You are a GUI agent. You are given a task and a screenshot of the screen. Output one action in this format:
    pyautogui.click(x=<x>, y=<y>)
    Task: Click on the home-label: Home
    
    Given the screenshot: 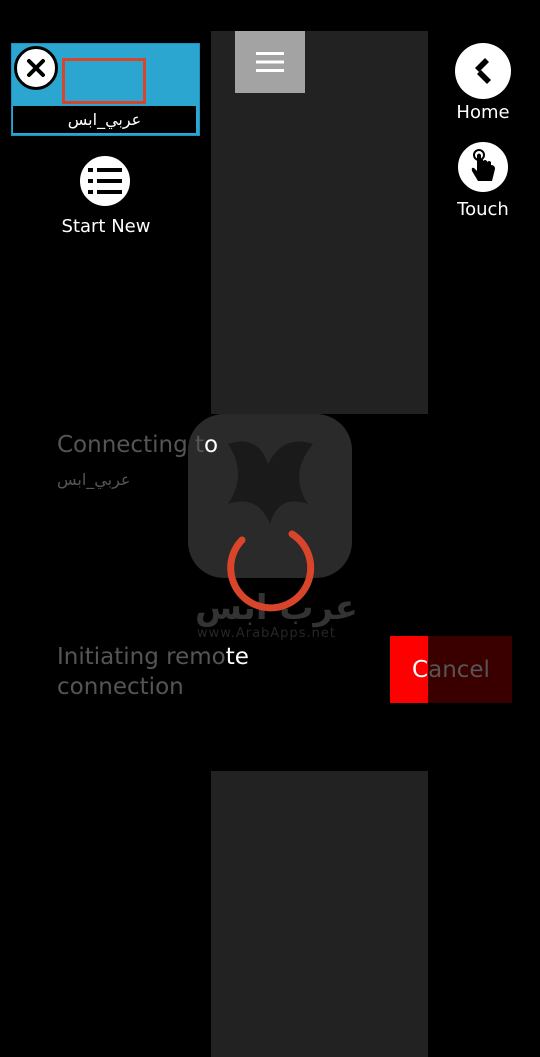 What is the action you would take?
    pyautogui.click(x=483, y=112)
    